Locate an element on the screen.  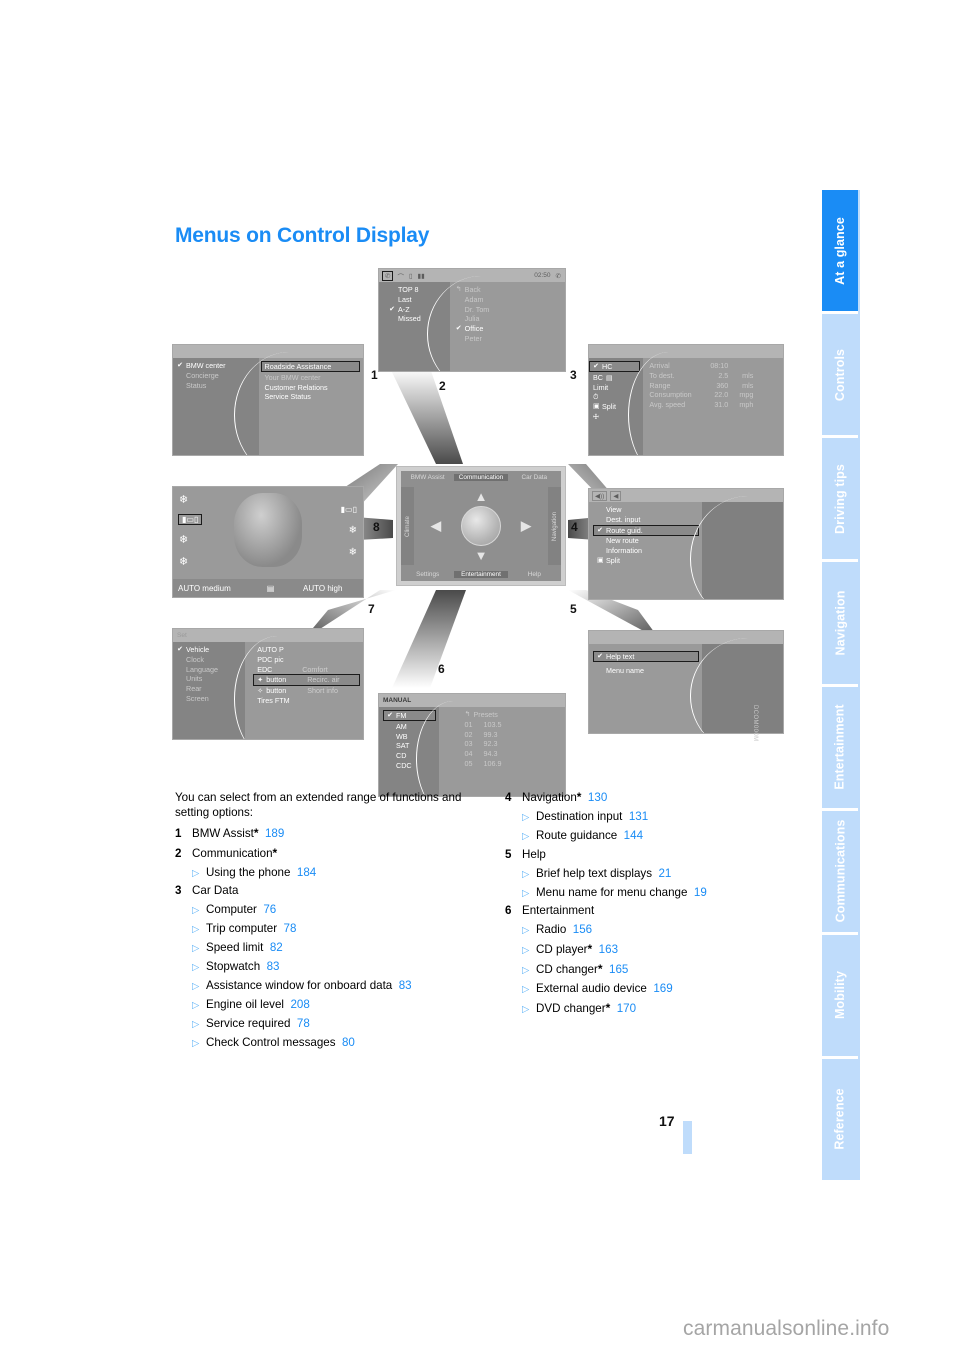
hub-item-communication: Communication is located at coordinates (481, 477).